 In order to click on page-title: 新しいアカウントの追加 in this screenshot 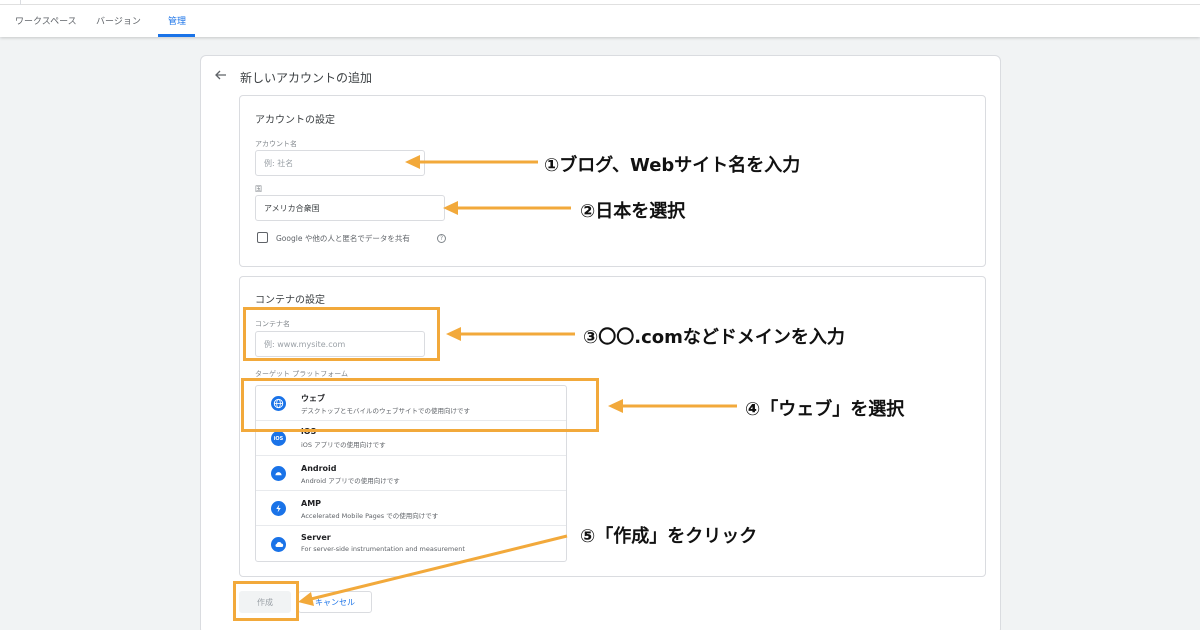, I will do `click(306, 78)`.